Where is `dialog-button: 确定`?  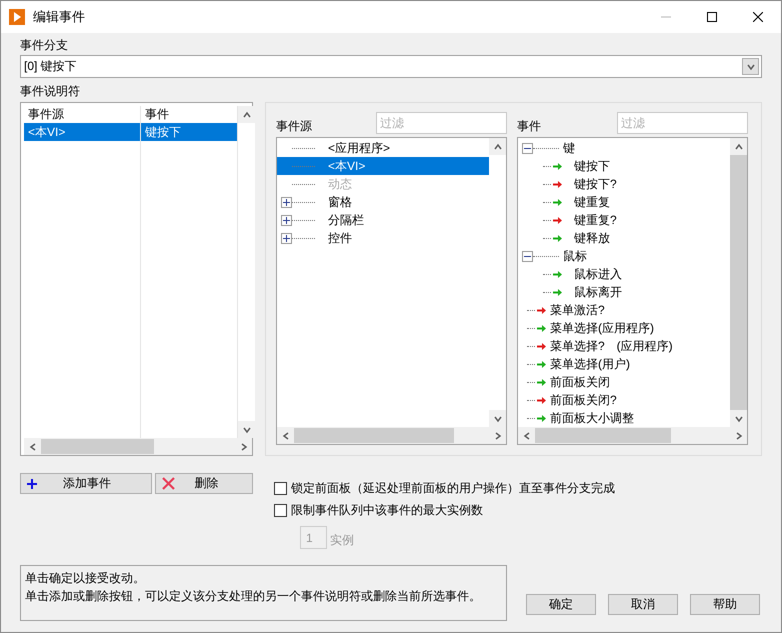
dialog-button: 确定 is located at coordinates (561, 604).